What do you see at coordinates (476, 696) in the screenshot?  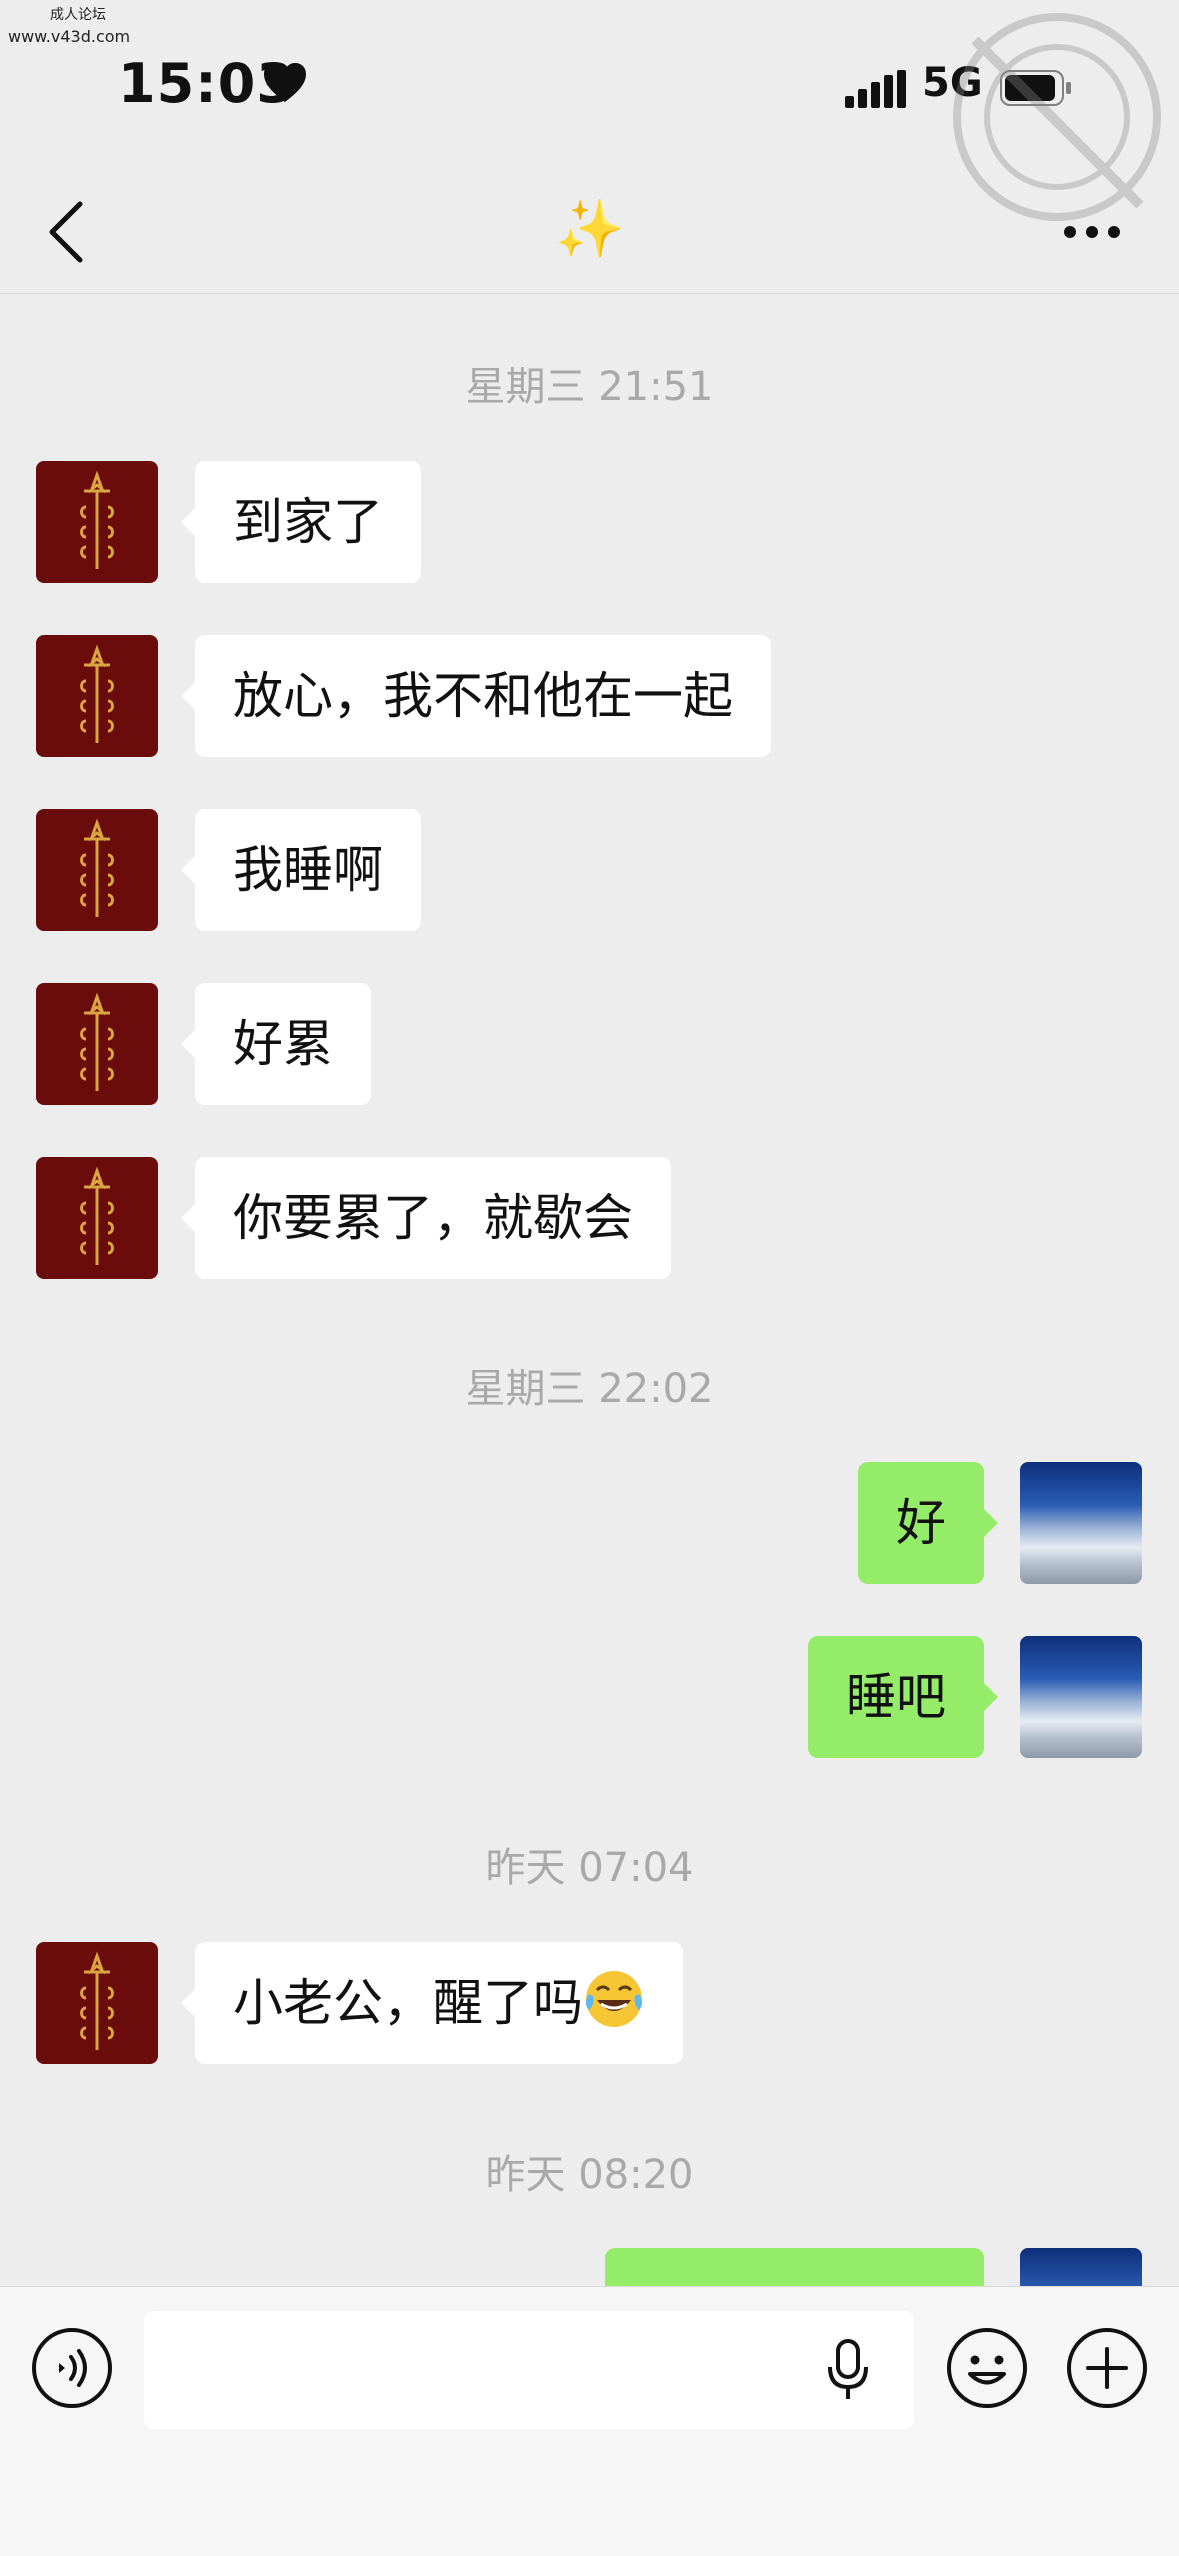 I see `message-bubble: 放心，我不和他在一起` at bounding box center [476, 696].